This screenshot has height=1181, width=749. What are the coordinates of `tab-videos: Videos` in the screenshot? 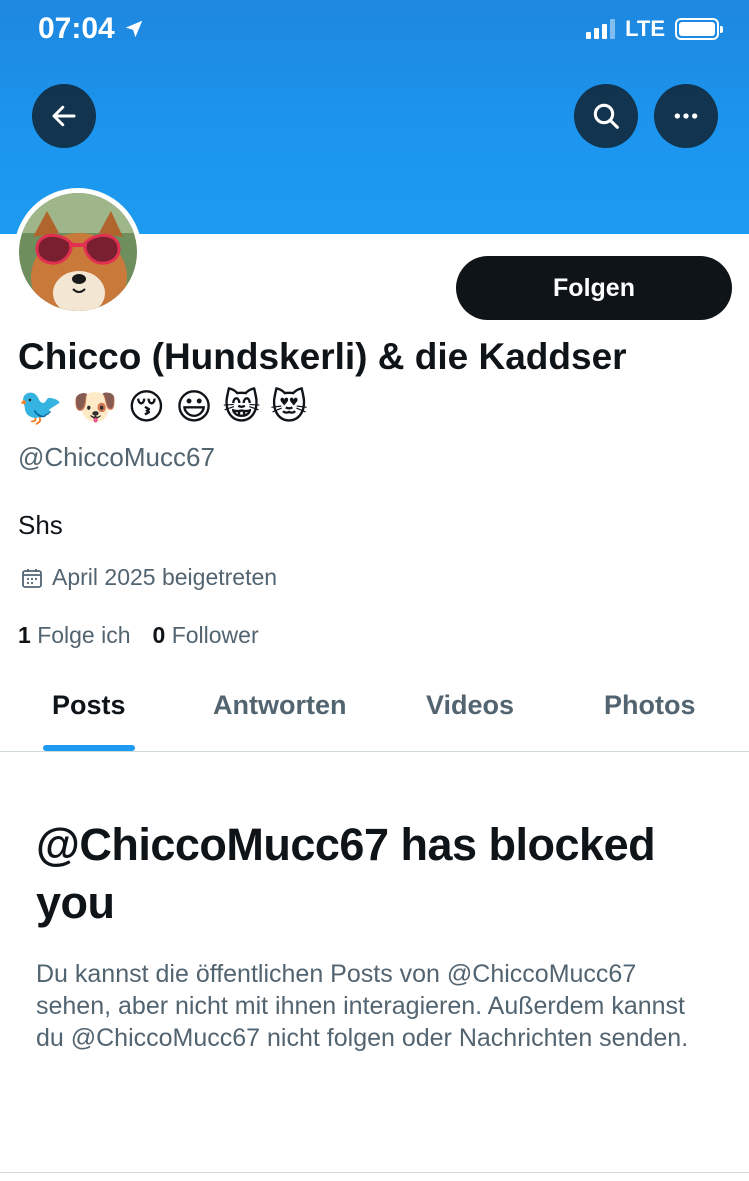 It's located at (470, 705).